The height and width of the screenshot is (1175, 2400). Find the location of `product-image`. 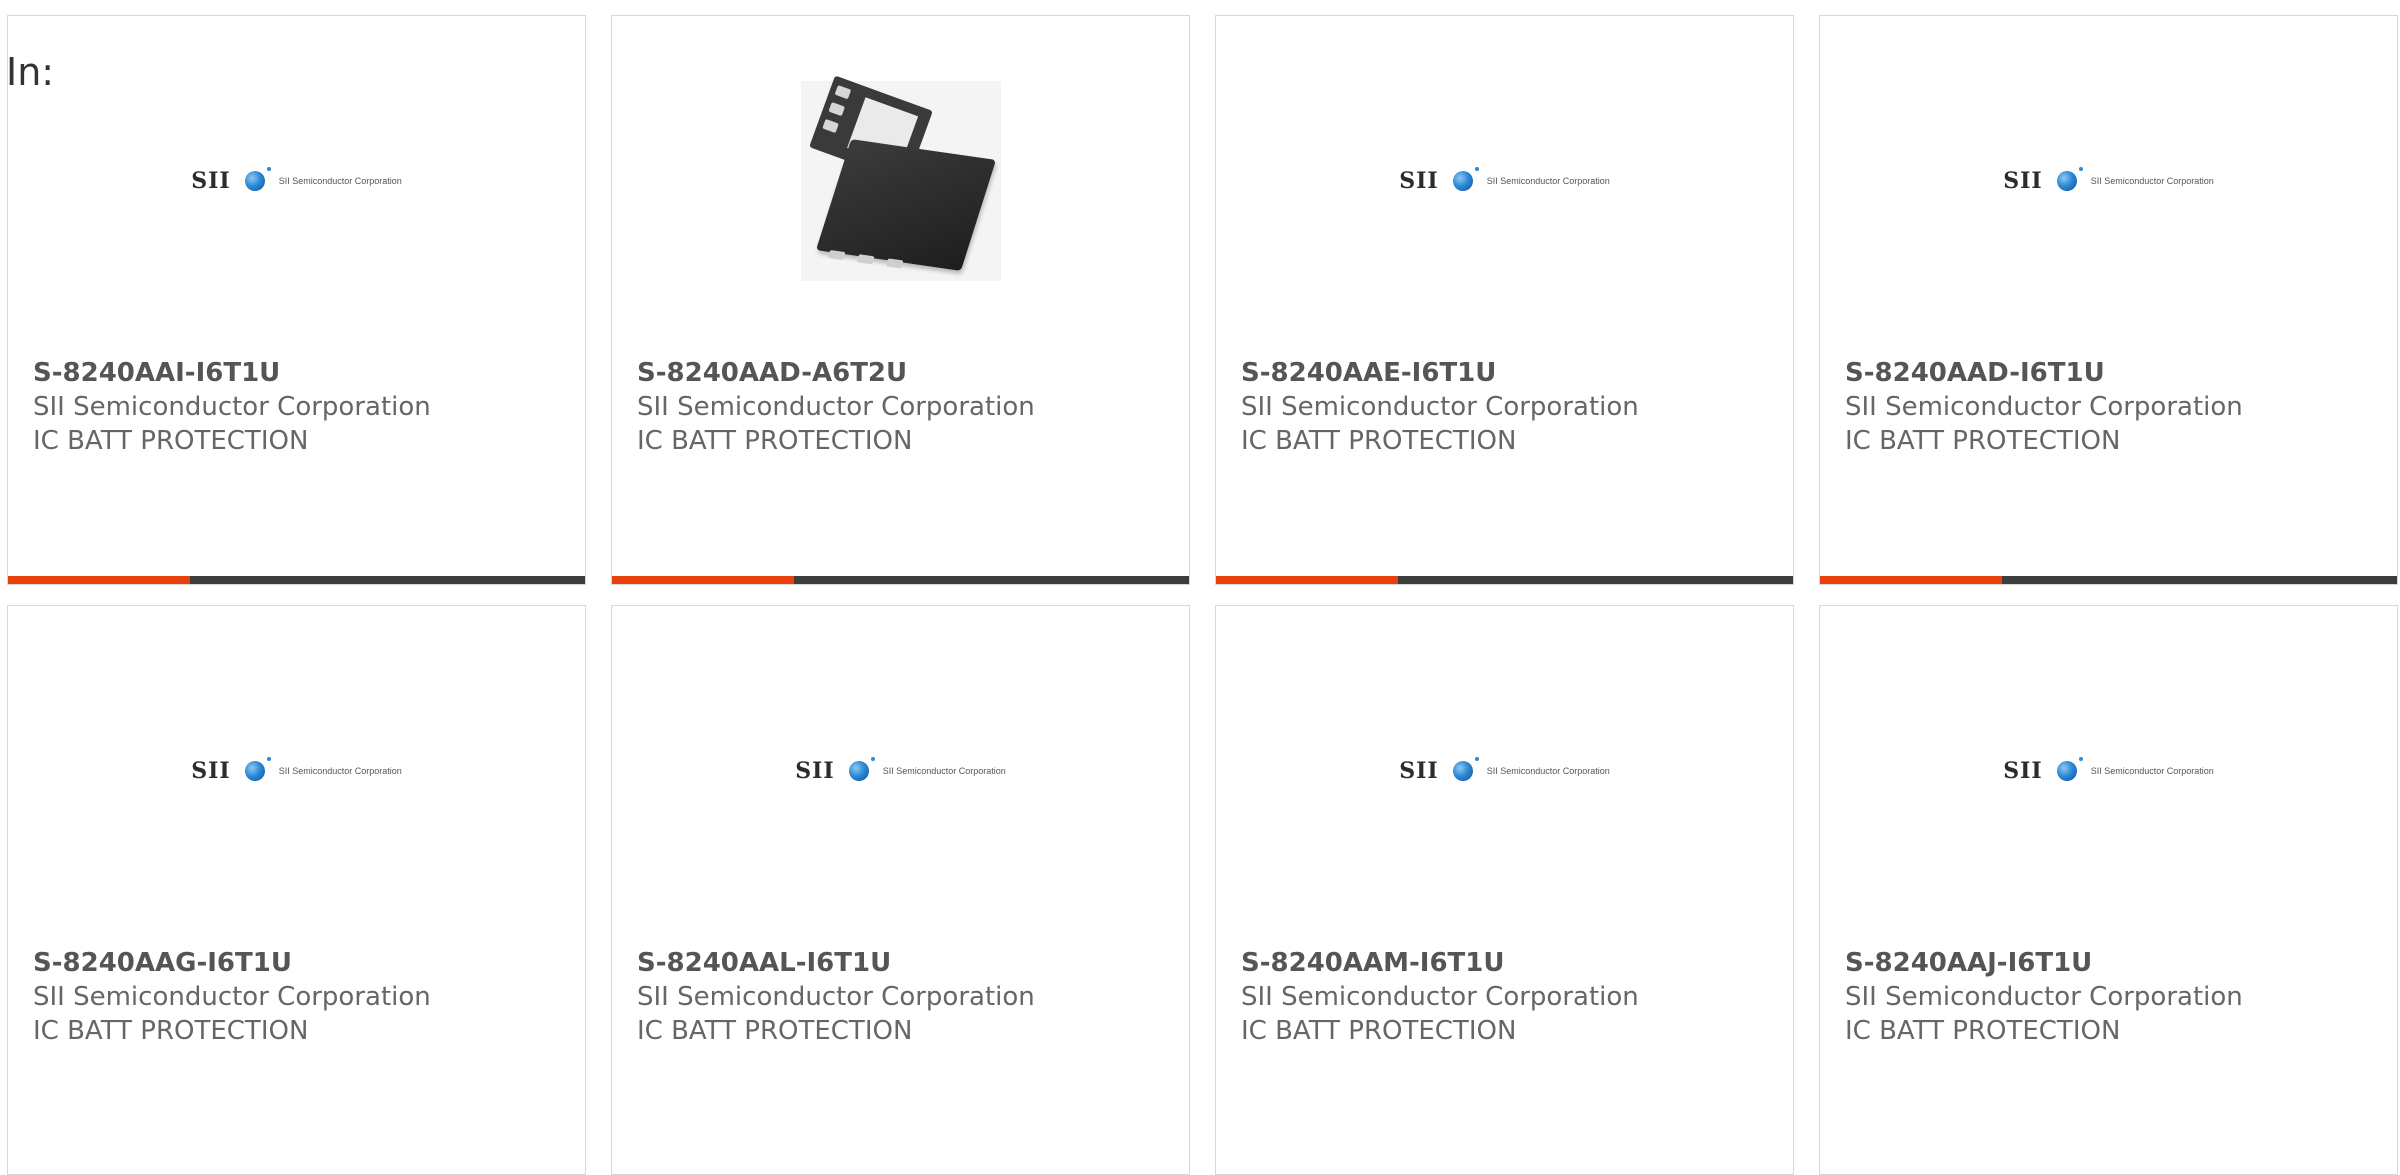

product-image is located at coordinates (900, 181).